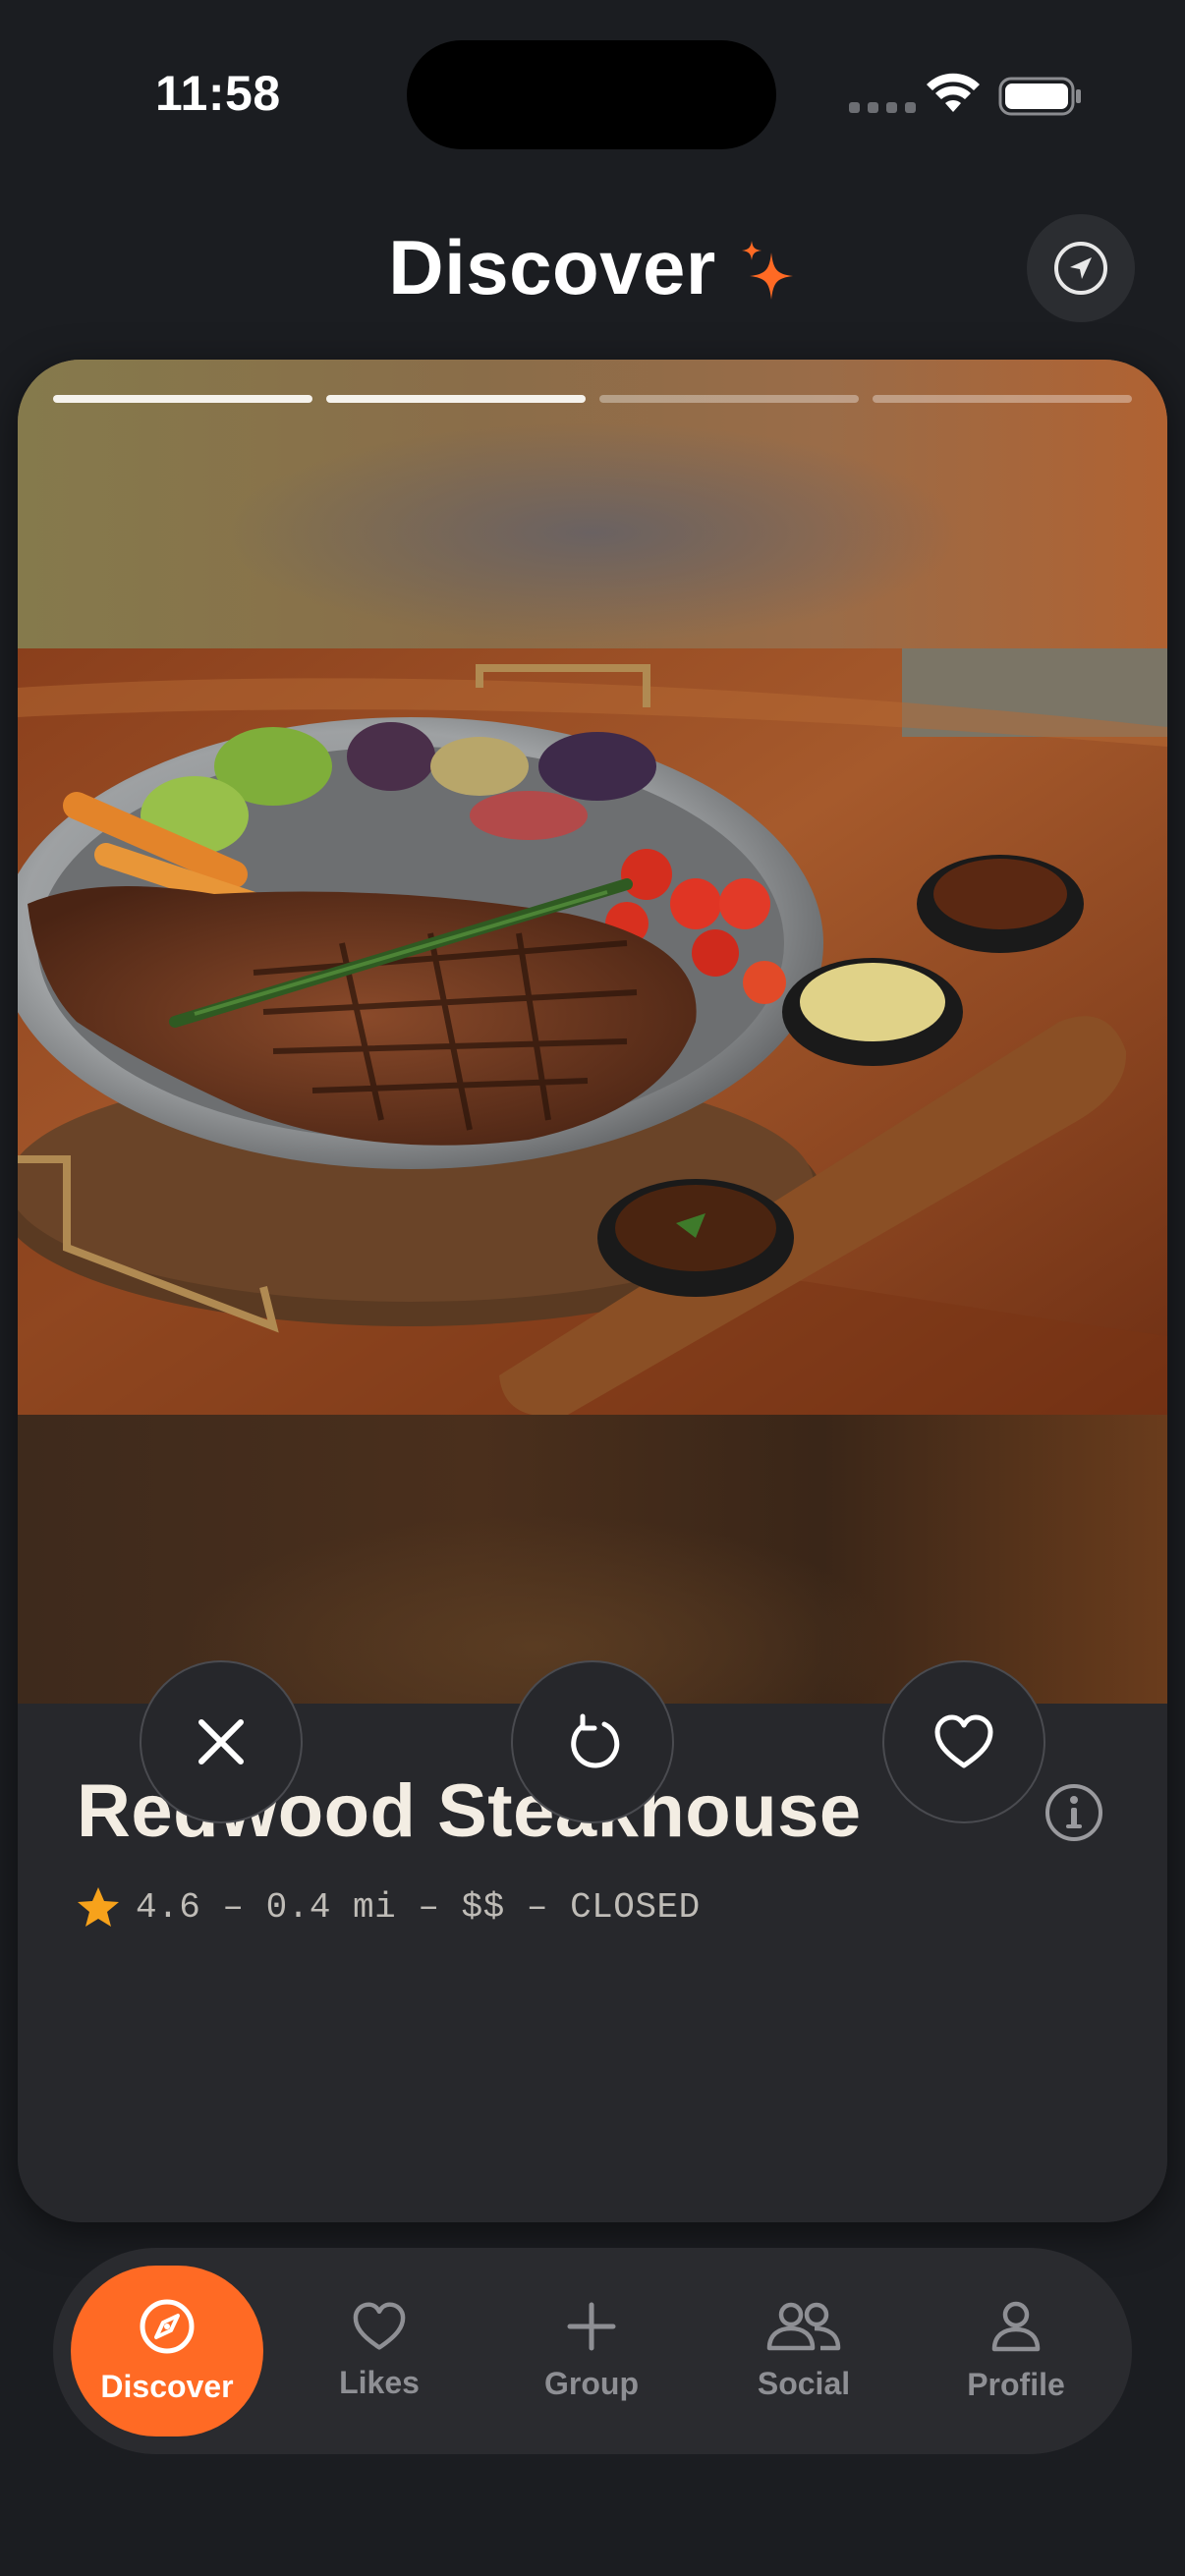 This screenshot has height=2576, width=1185. I want to click on location-button, so click(1081, 268).